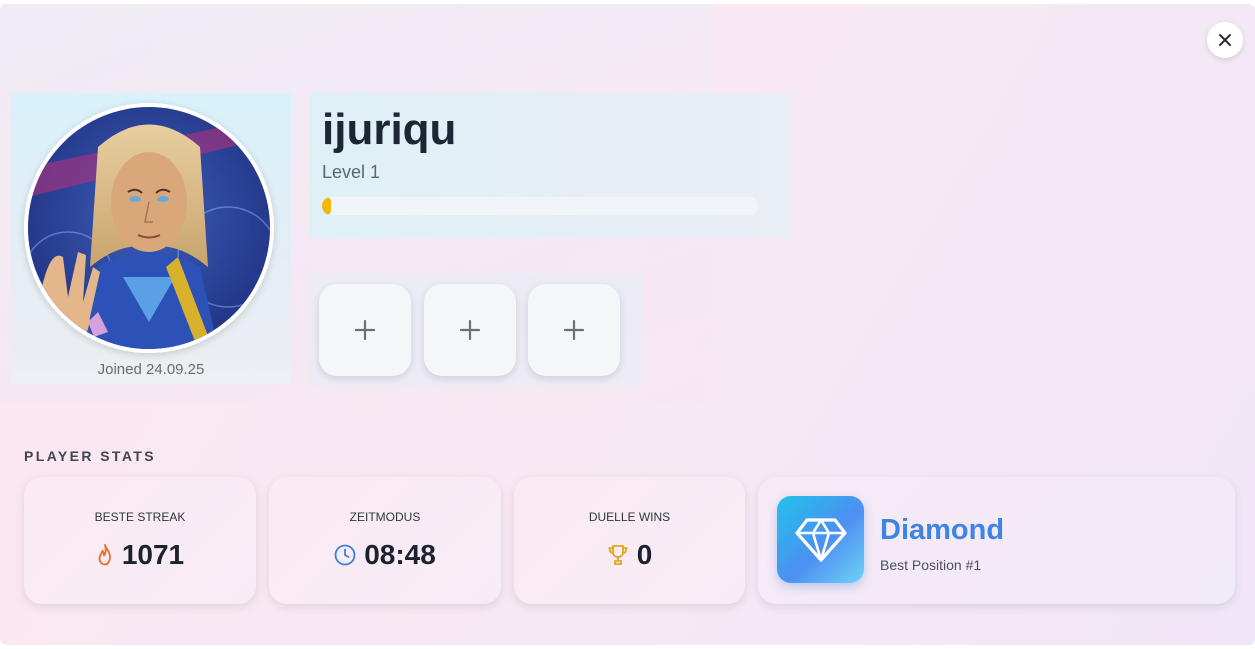 This screenshot has width=1255, height=649. Describe the element at coordinates (345, 555) in the screenshot. I see `clock-icon` at that location.